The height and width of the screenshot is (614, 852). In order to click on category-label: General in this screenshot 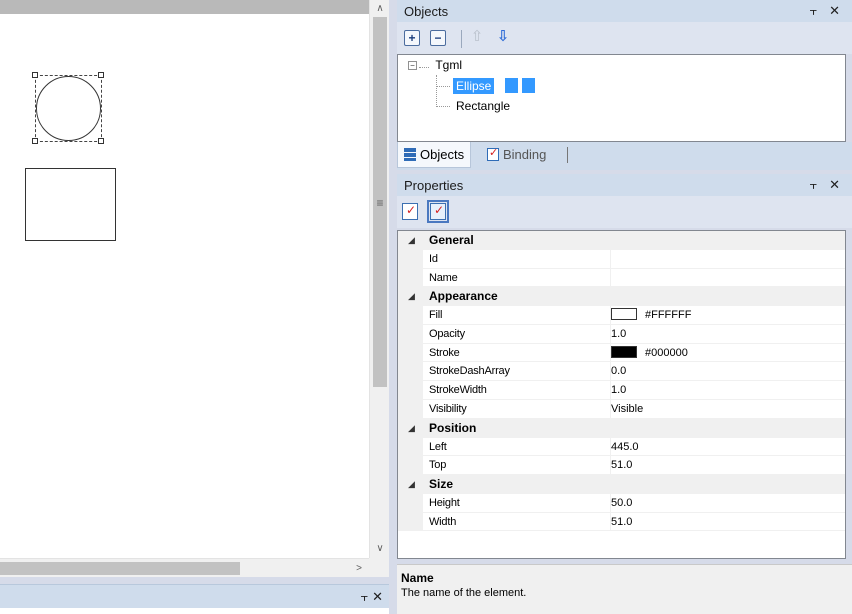, I will do `click(451, 240)`.